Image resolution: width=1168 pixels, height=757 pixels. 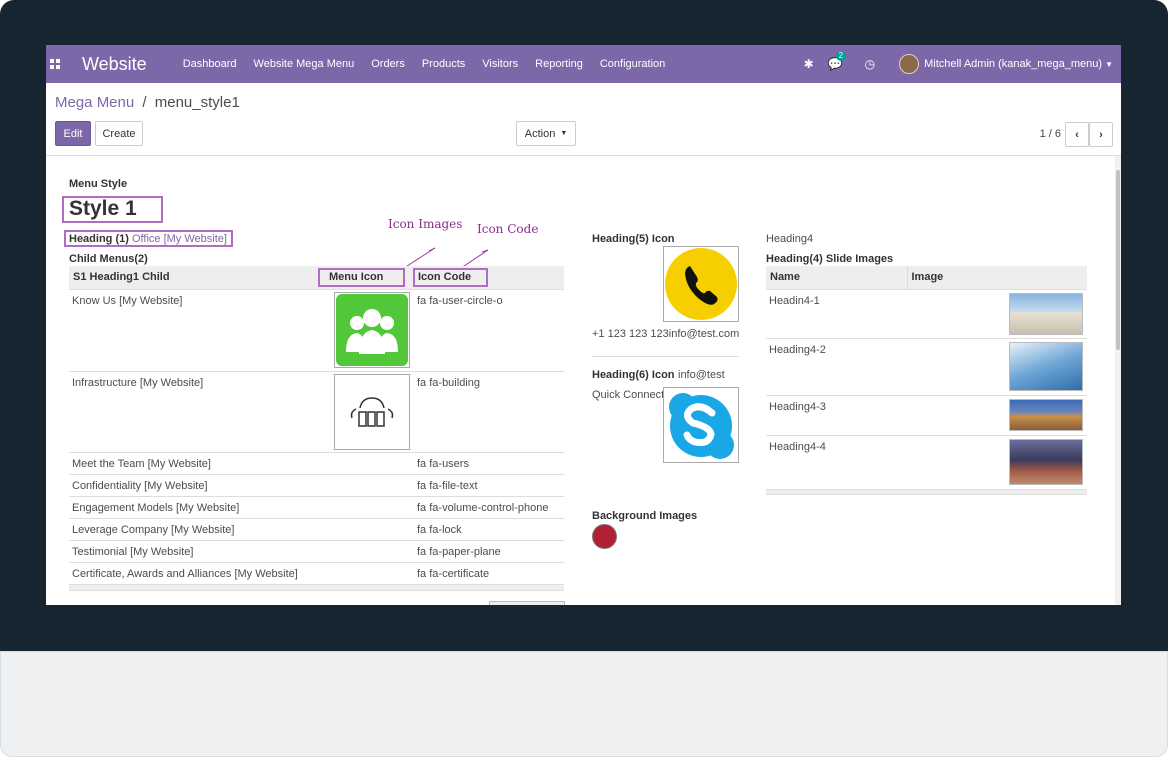 What do you see at coordinates (701, 284) in the screenshot?
I see `phone-icon` at bounding box center [701, 284].